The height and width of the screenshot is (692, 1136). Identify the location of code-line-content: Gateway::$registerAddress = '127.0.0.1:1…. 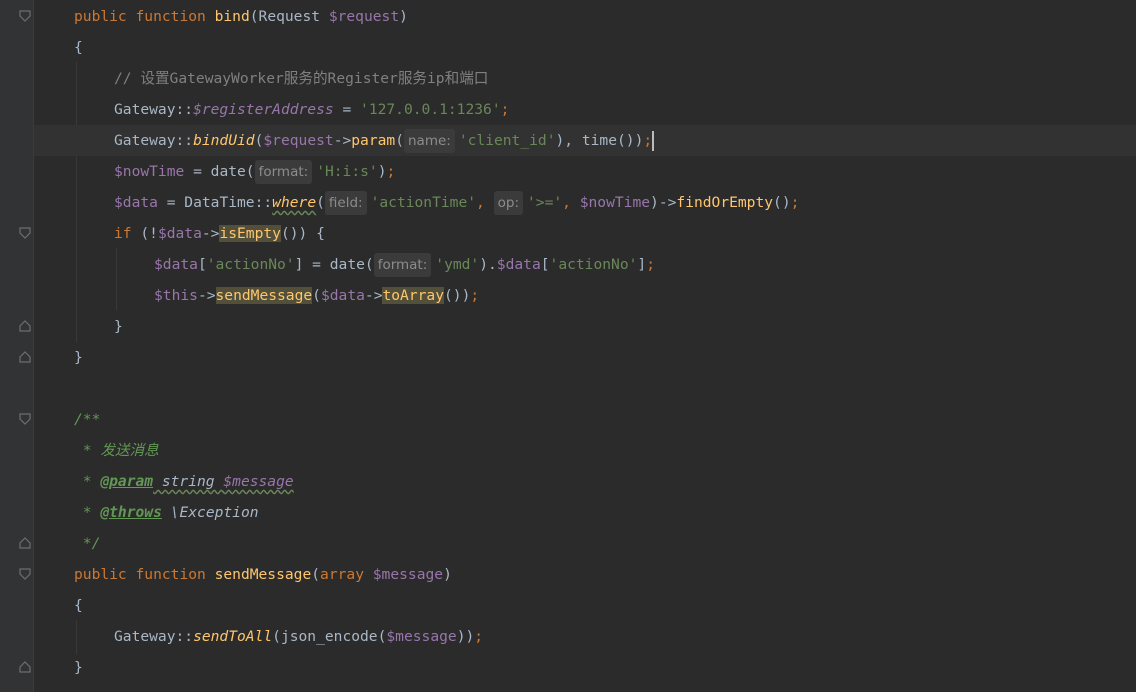
(311, 109).